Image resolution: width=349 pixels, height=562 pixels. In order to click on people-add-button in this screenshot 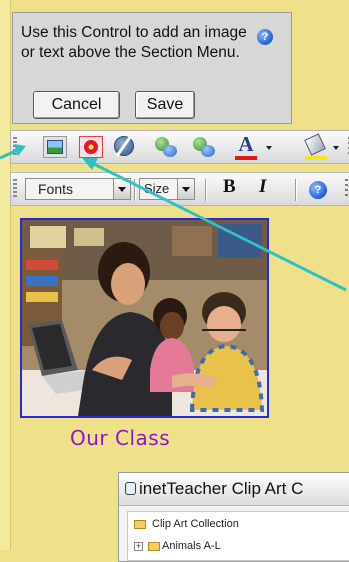, I will do `click(204, 147)`.